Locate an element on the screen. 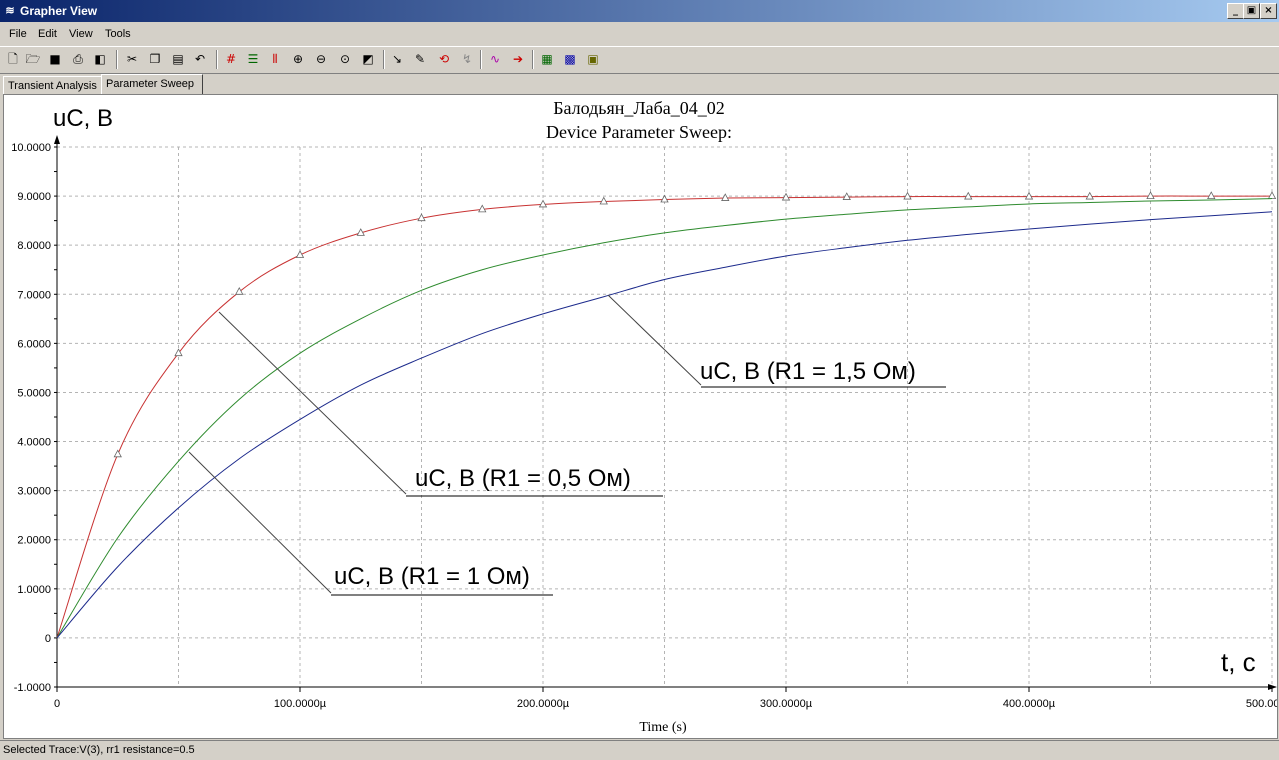 The height and width of the screenshot is (760, 1279). zoom-full-icon: ◩ is located at coordinates (368, 59).